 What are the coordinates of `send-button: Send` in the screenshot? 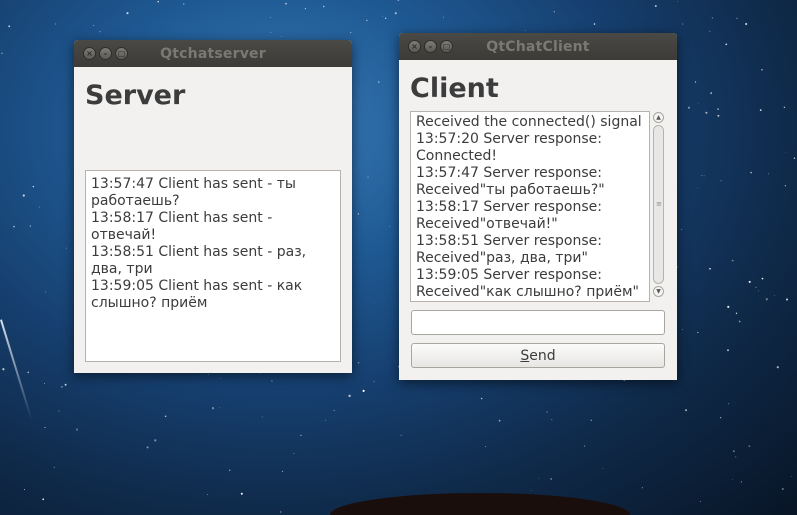 It's located at (538, 355).